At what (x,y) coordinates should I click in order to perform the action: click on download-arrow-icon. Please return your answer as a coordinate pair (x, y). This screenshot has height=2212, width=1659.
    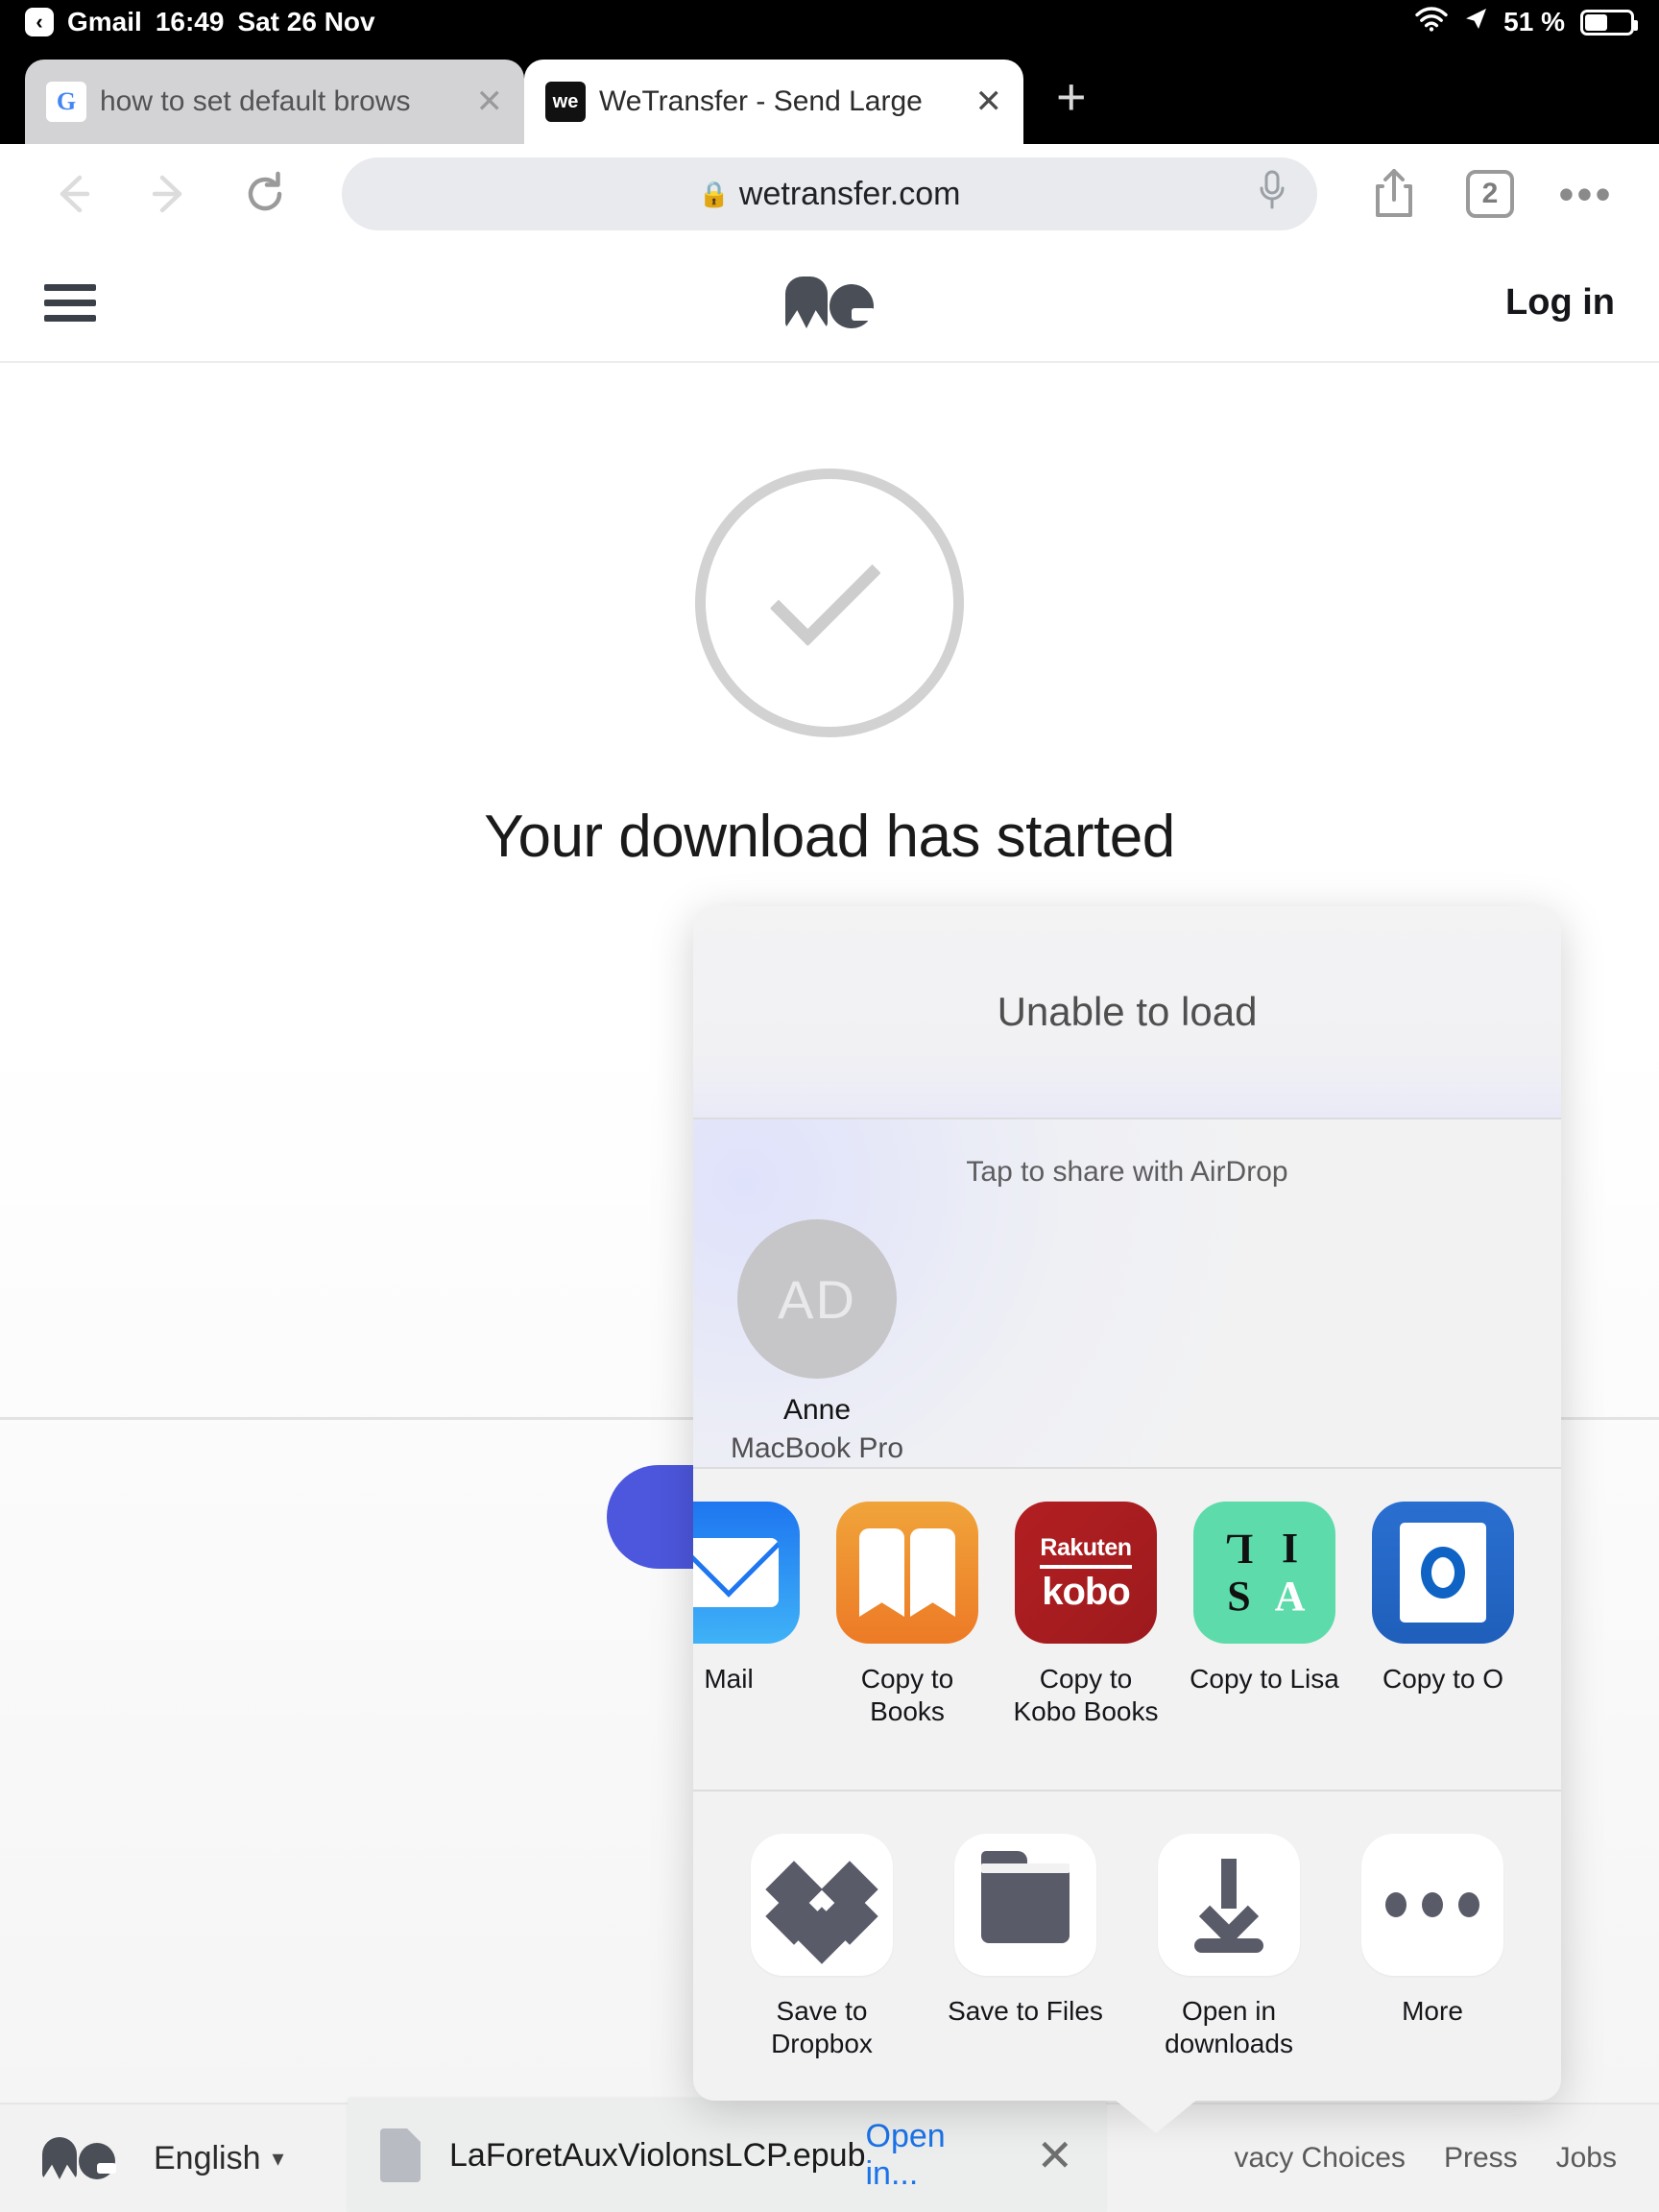
    Looking at the image, I should click on (1229, 1905).